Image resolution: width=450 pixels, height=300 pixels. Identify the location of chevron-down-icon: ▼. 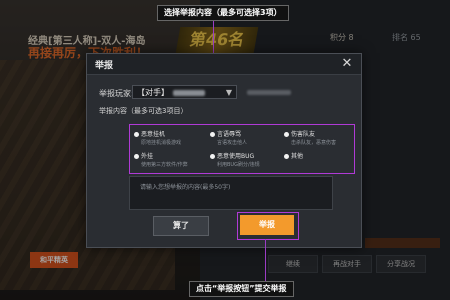
(228, 92).